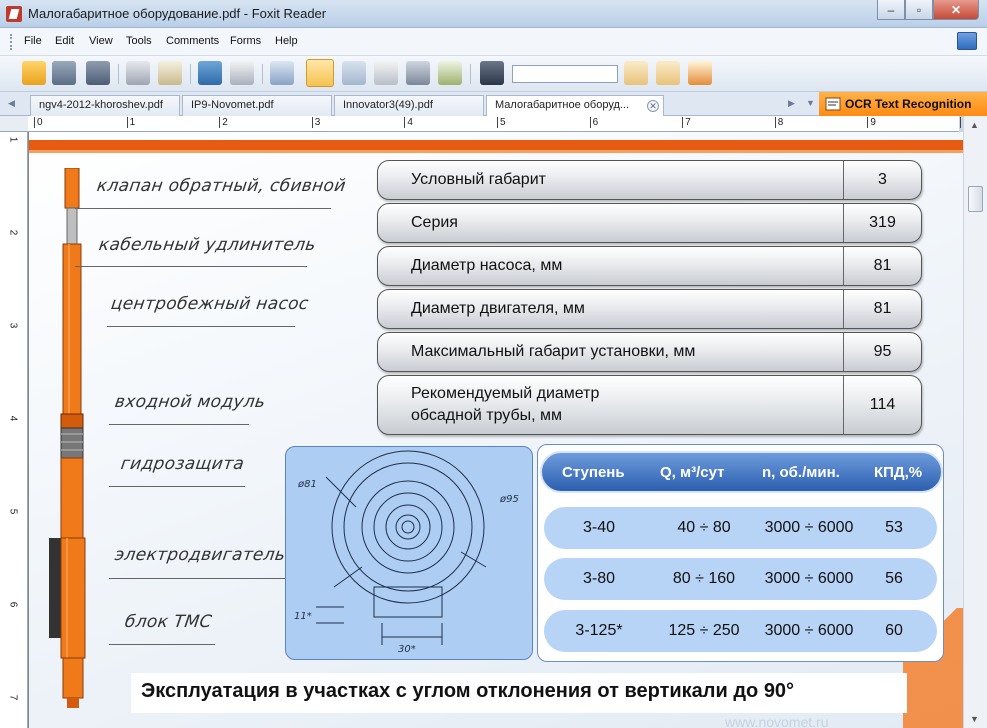 The width and height of the screenshot is (987, 728). What do you see at coordinates (170, 73) in the screenshot?
I see `email-icon` at bounding box center [170, 73].